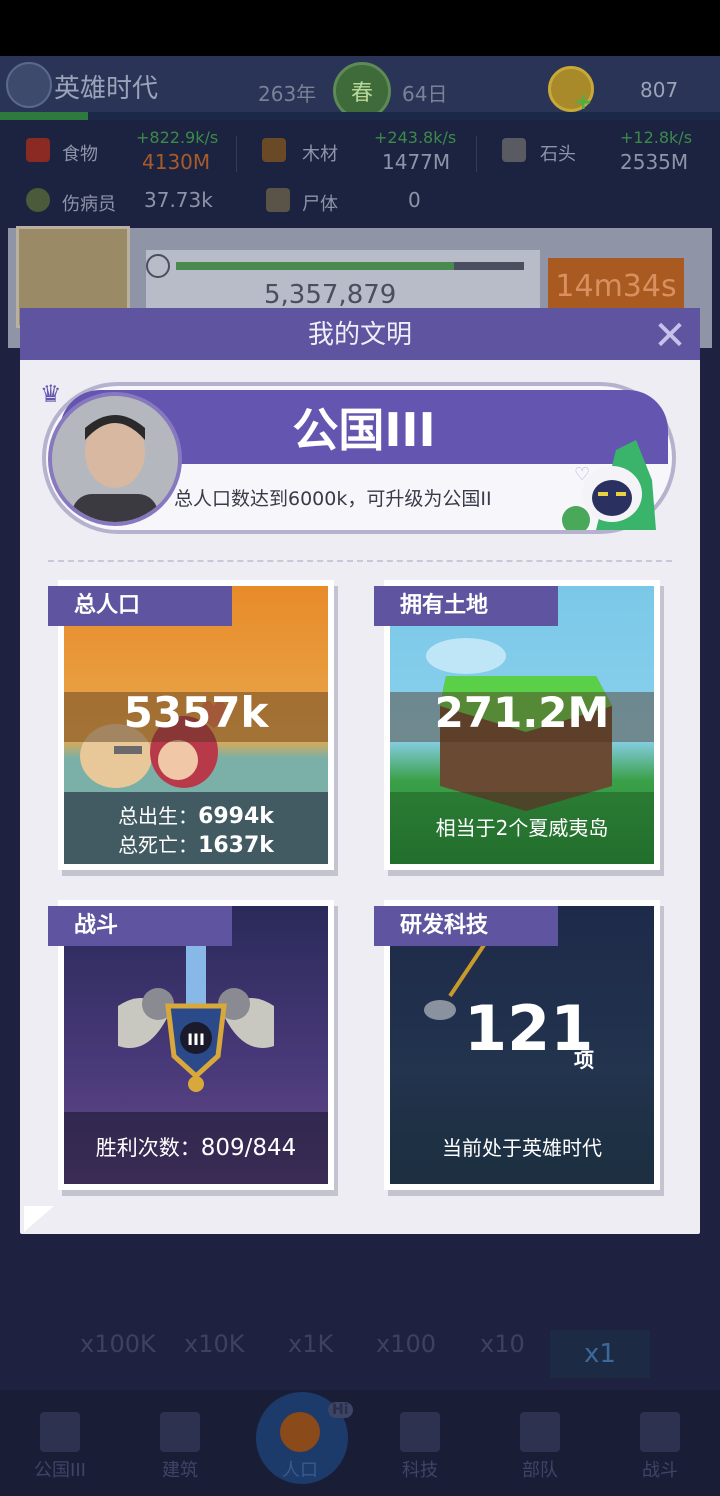 The width and height of the screenshot is (720, 1496). Describe the element at coordinates (89, 204) in the screenshot. I see `wounded-label: 伤病员` at that location.